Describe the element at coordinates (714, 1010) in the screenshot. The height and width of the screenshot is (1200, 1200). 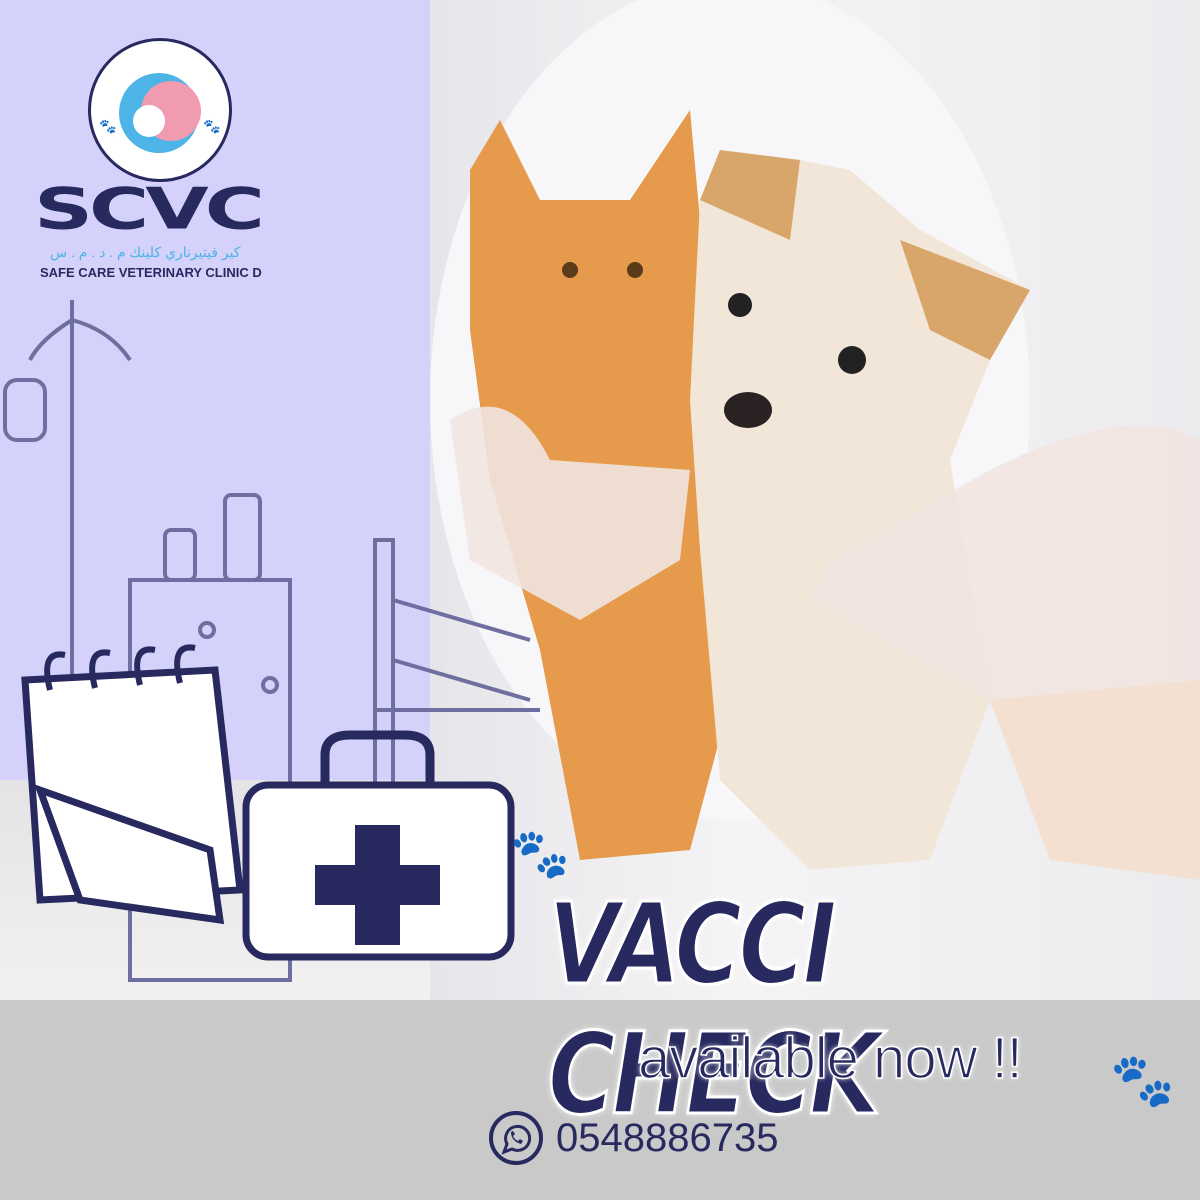
I see `headline: VACCI CHECK` at that location.